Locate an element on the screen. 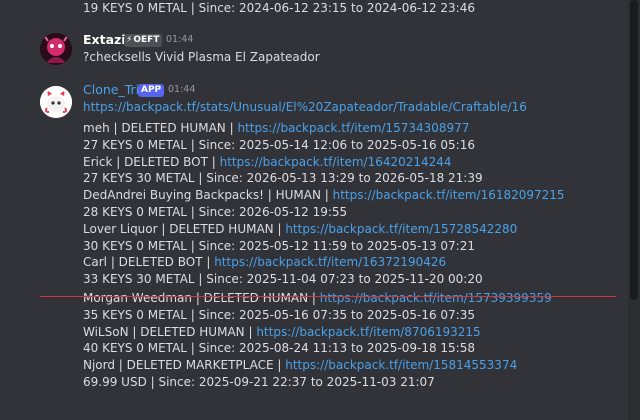 This screenshot has width=640, height=420. listing-link: https://backpack.tf/item/15739399359 is located at coordinates (436, 298).